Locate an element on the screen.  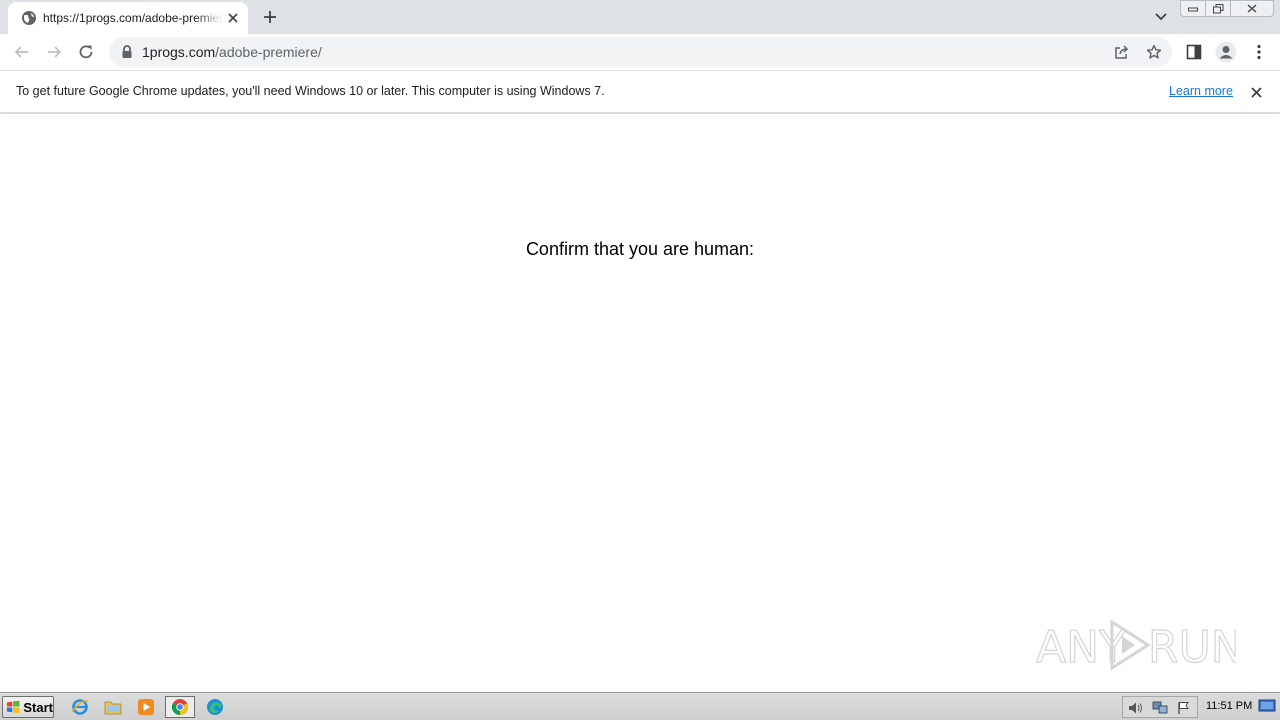
network-icon is located at coordinates (1160, 707).